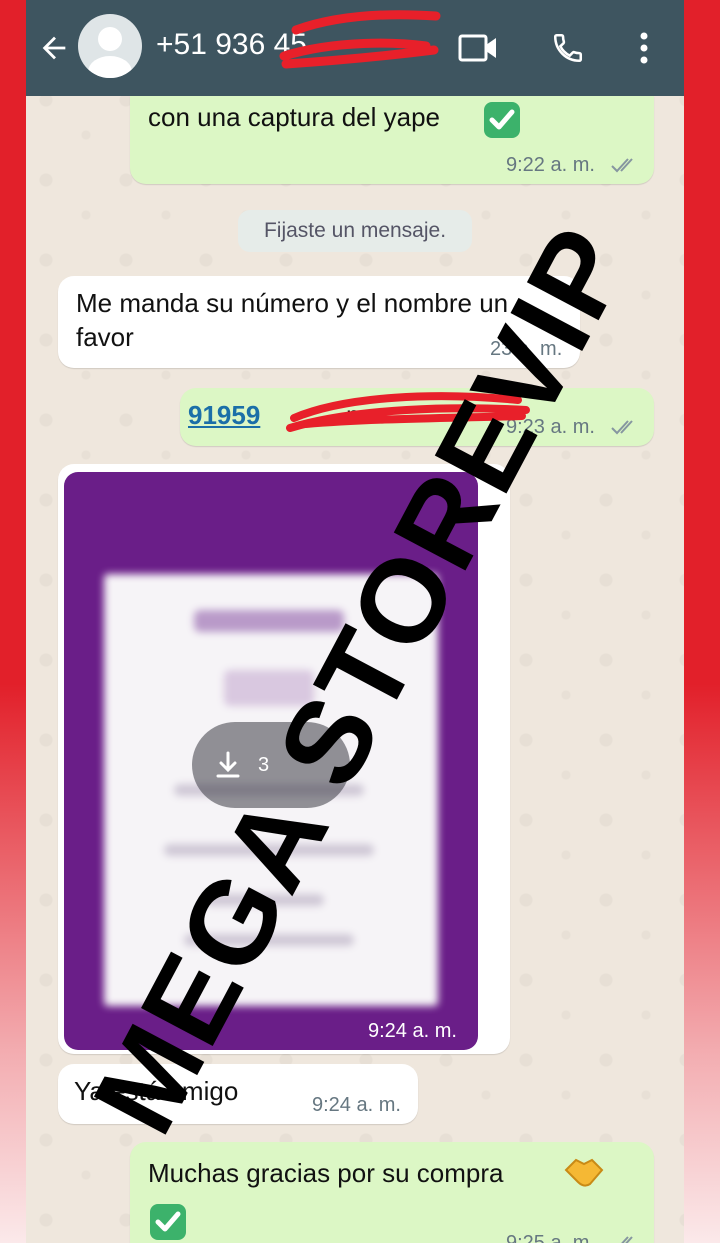 The height and width of the screenshot is (1243, 720). What do you see at coordinates (584, 1172) in the screenshot?
I see `handshake-emoji-icon` at bounding box center [584, 1172].